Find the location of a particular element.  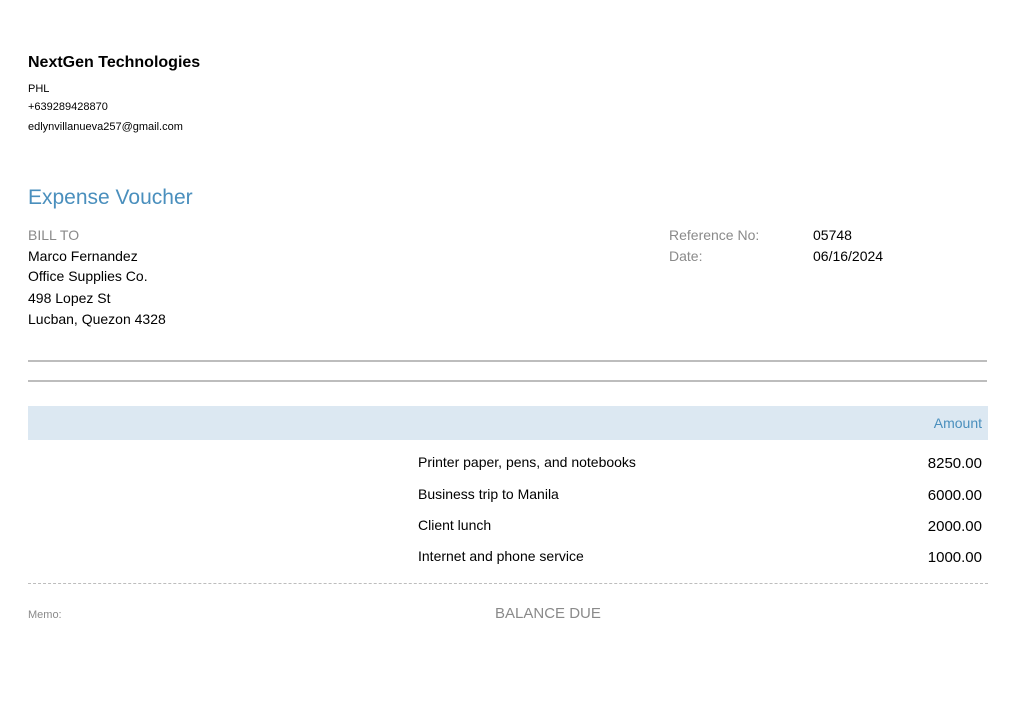

divider-top is located at coordinates (507, 361).